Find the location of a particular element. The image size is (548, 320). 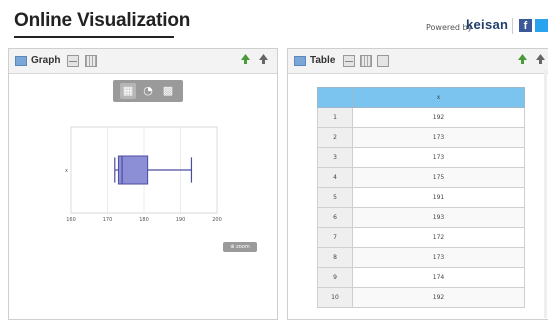

row-number-cell: 4 is located at coordinates (335, 177).